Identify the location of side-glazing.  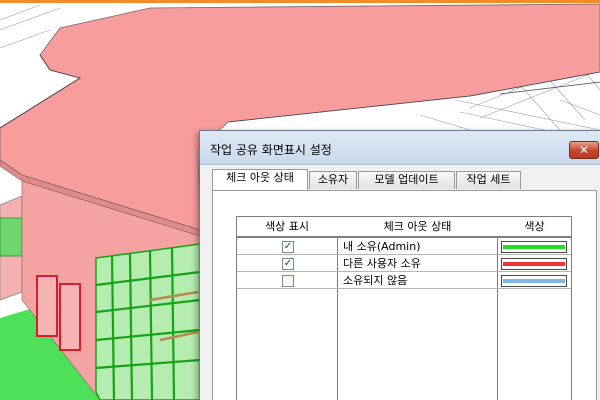
(11, 237).